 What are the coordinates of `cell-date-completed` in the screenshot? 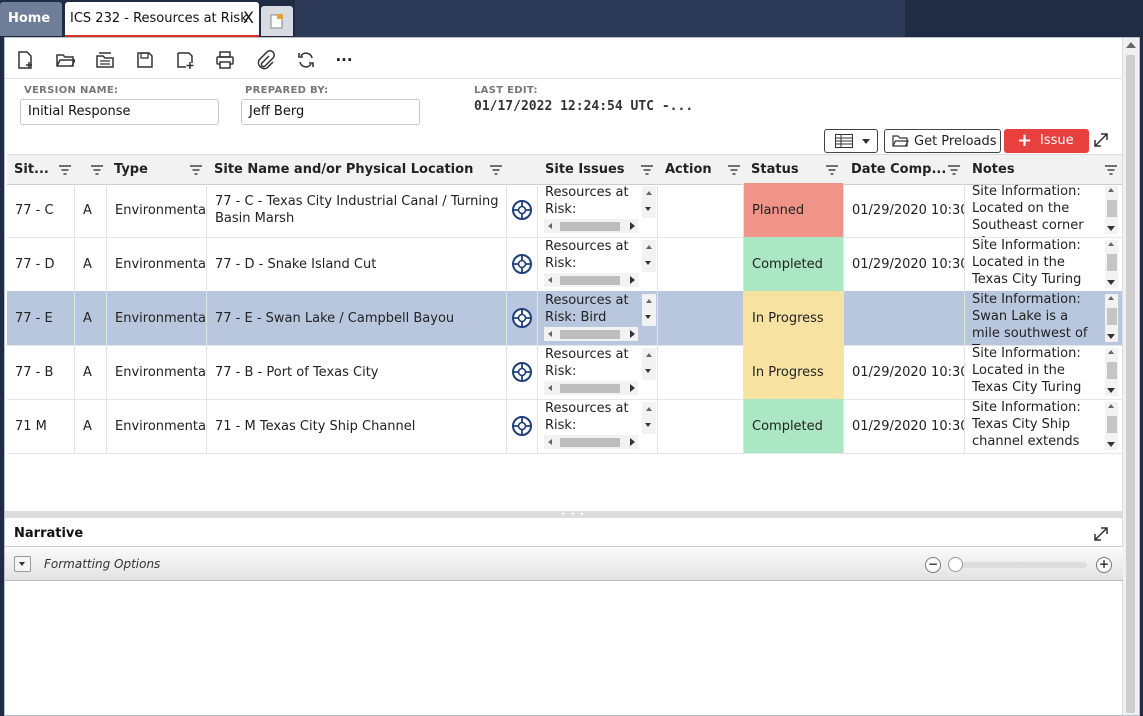 It's located at (904, 318).